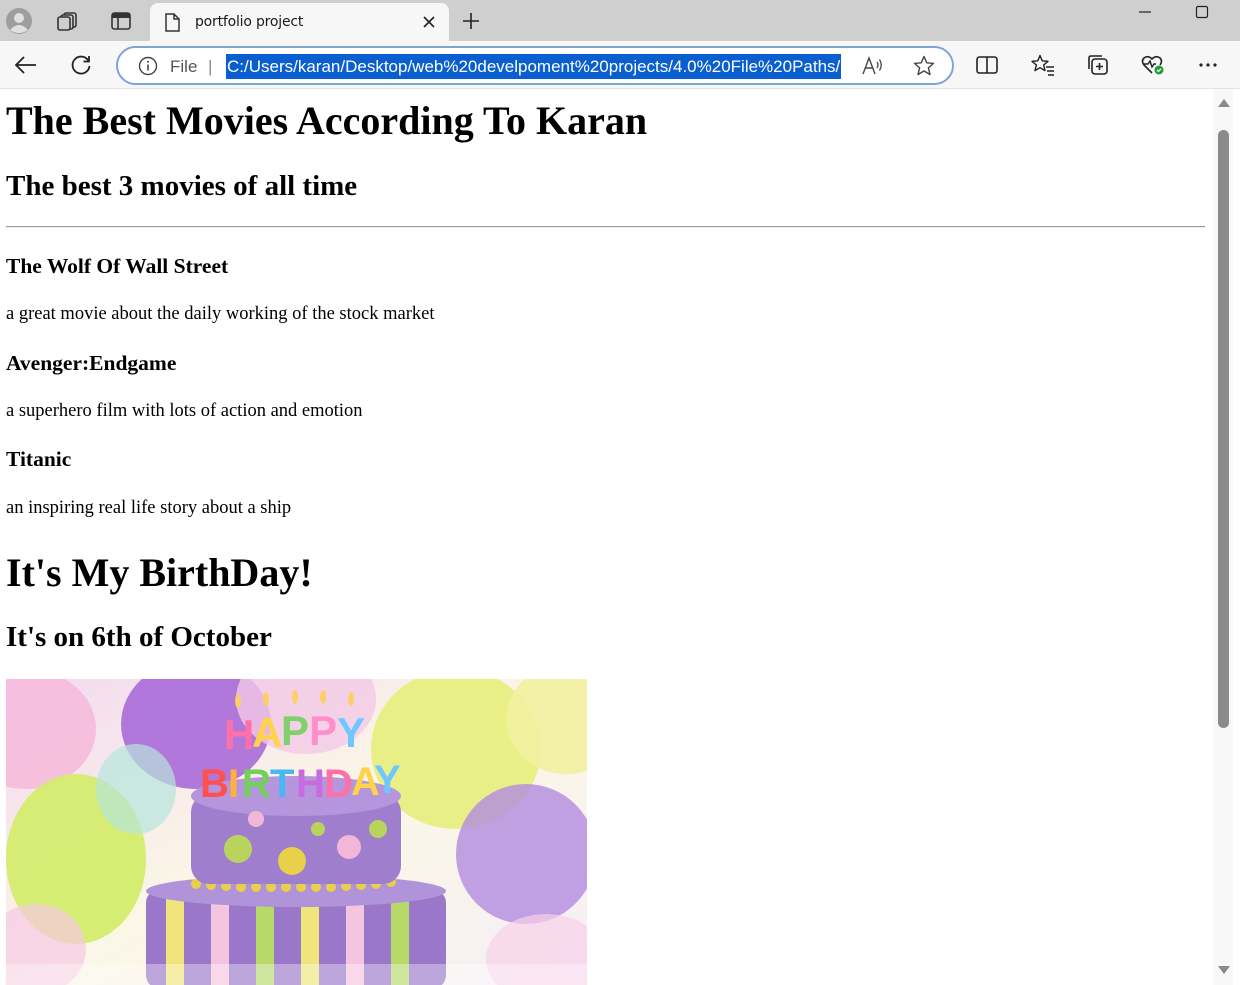  Describe the element at coordinates (605, 227) in the screenshot. I see `divider` at that location.